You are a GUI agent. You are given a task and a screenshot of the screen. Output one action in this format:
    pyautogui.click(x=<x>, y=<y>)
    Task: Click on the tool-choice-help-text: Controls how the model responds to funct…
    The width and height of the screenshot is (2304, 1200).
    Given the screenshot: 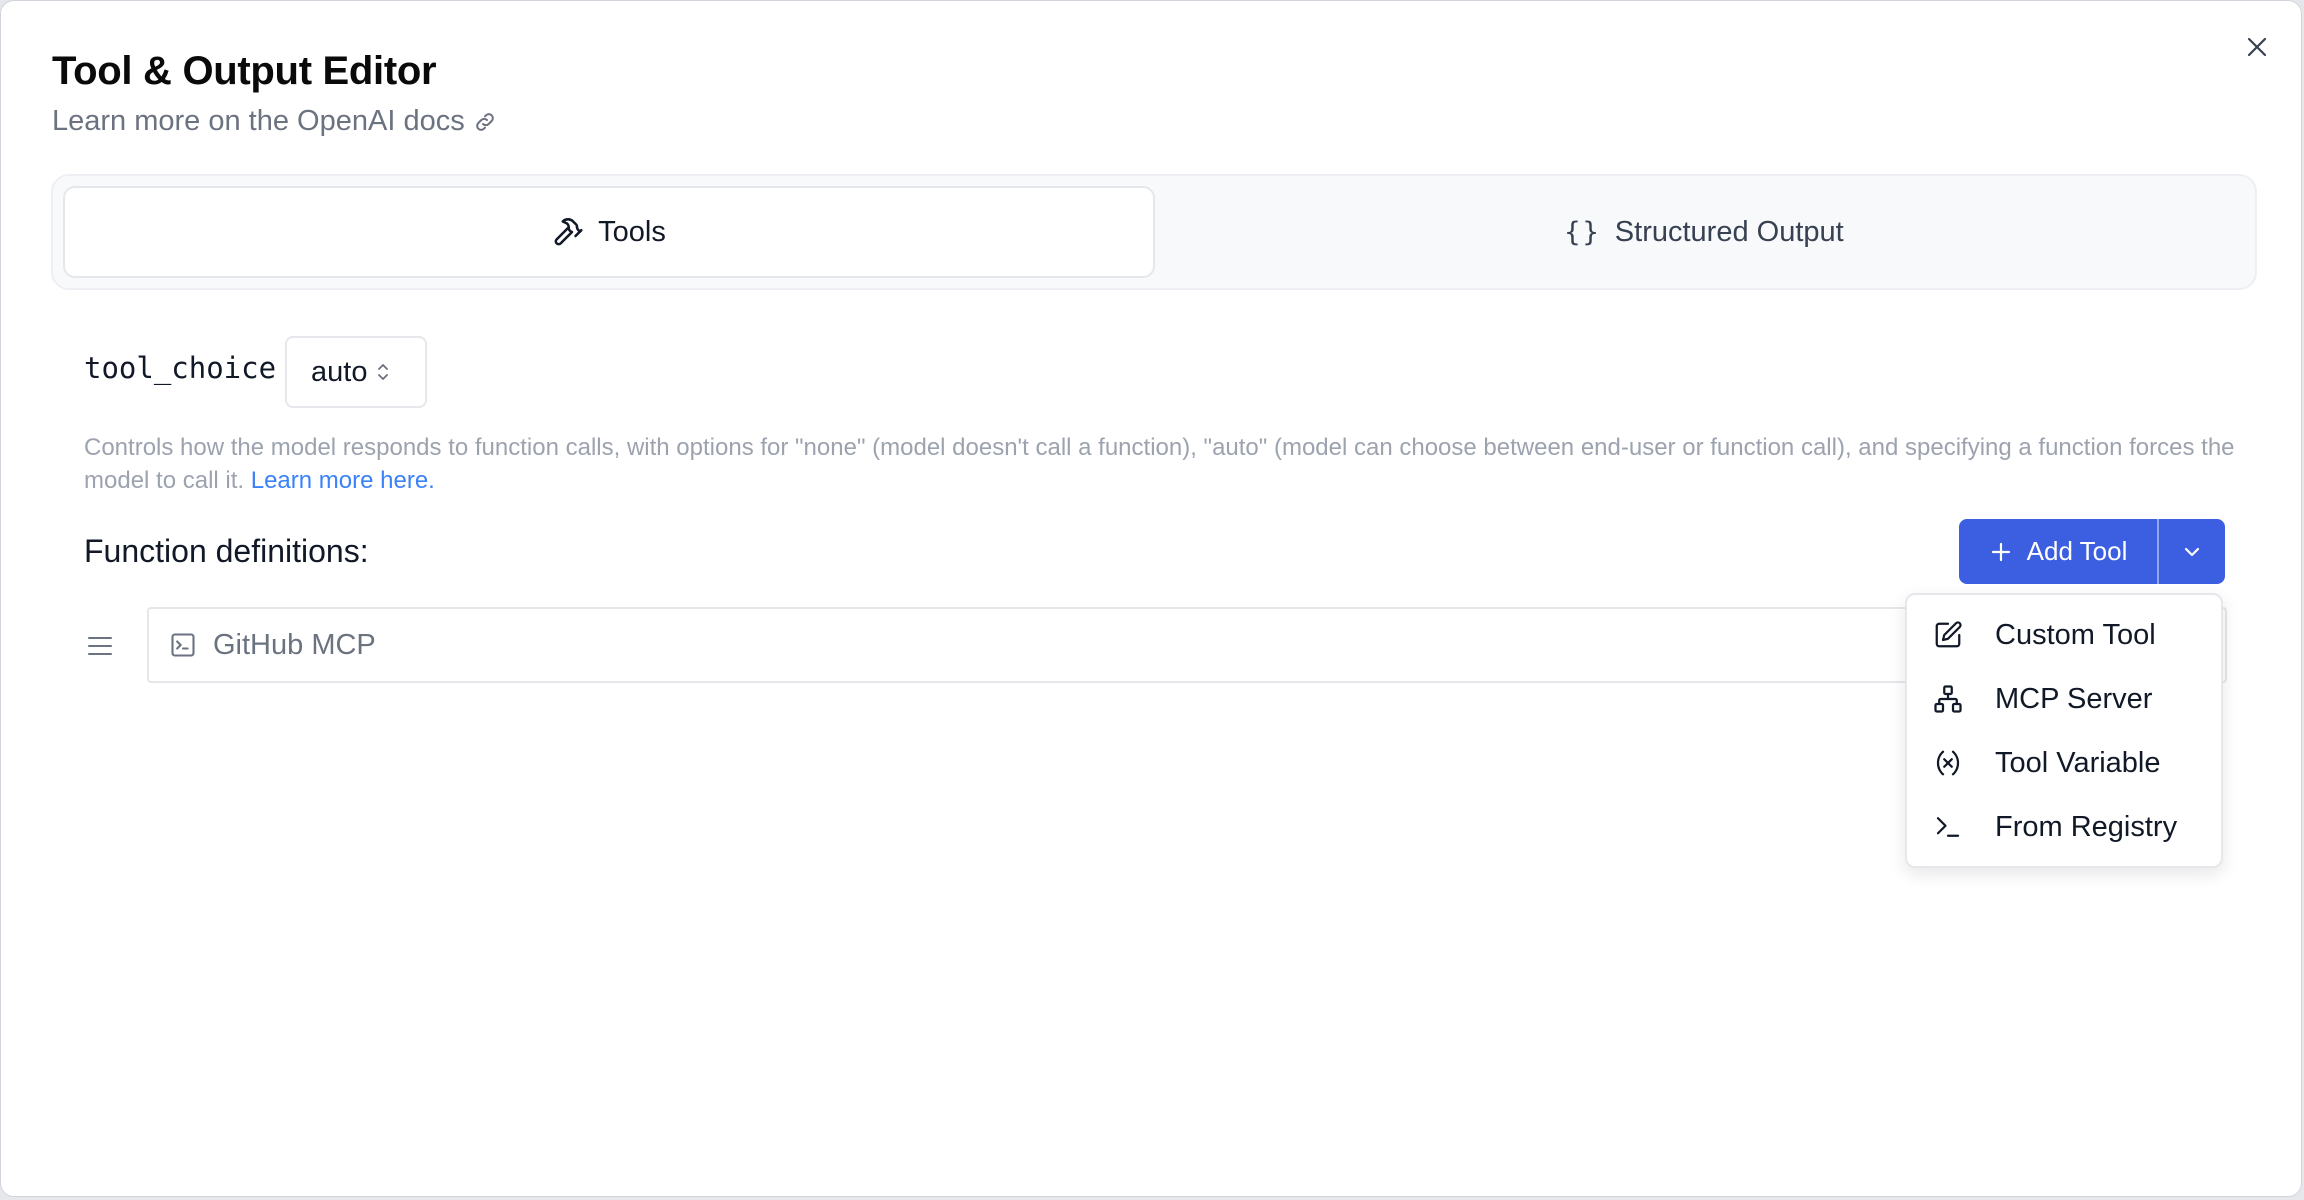 What is the action you would take?
    pyautogui.click(x=1164, y=464)
    